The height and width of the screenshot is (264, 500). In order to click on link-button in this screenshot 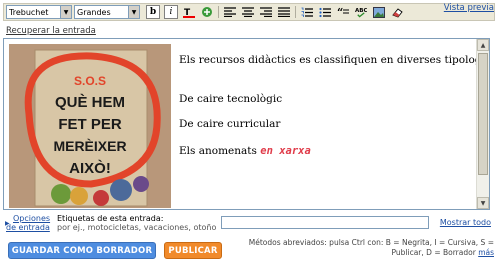, I will do `click(207, 12)`.